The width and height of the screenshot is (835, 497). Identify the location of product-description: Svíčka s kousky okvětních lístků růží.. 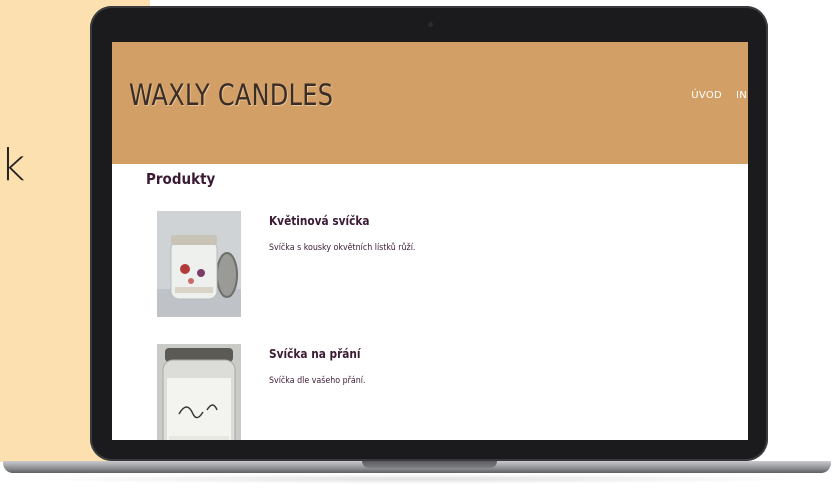
(342, 248).